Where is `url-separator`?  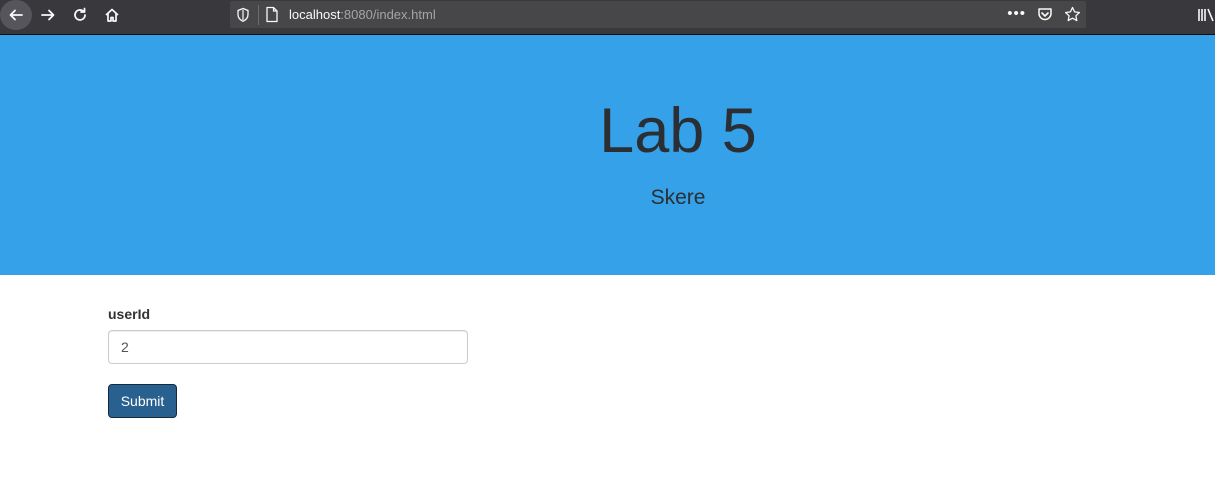 url-separator is located at coordinates (258, 15).